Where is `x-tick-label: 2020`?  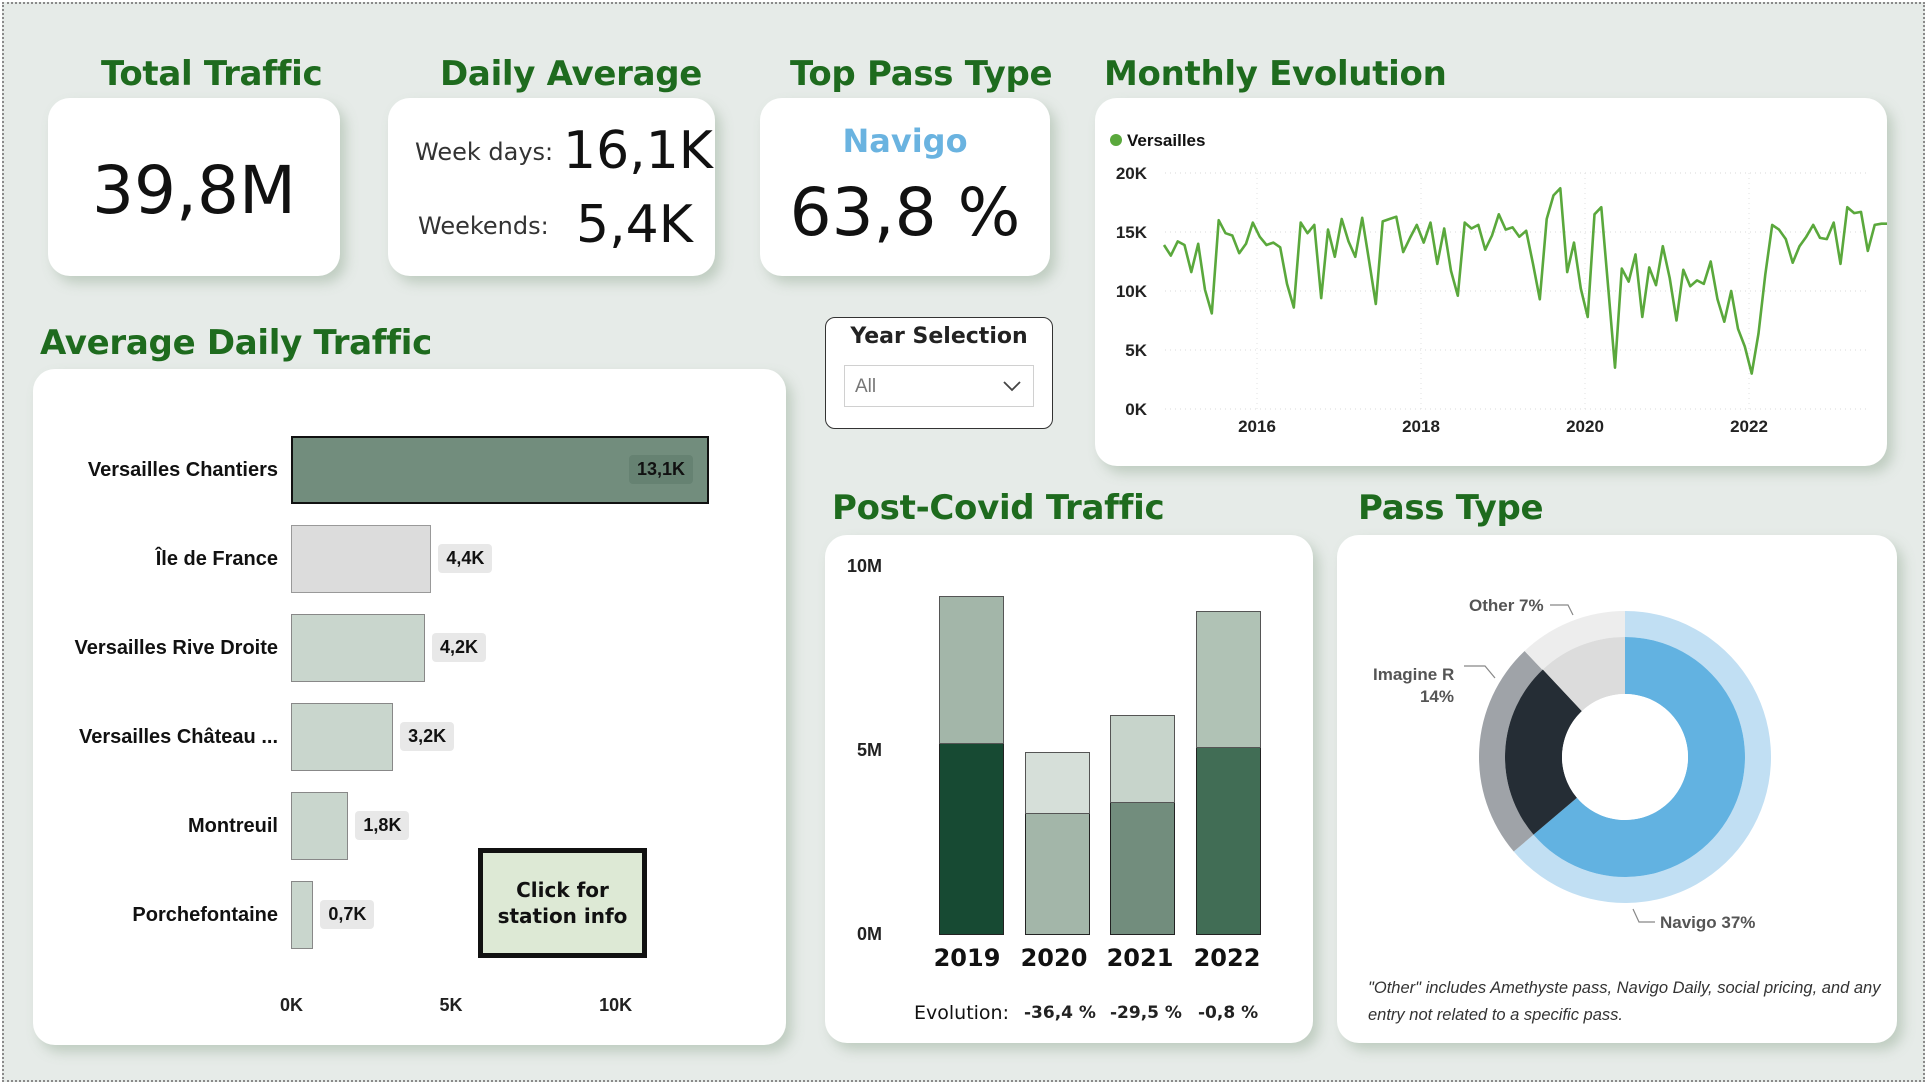
x-tick-label: 2020 is located at coordinates (1585, 426).